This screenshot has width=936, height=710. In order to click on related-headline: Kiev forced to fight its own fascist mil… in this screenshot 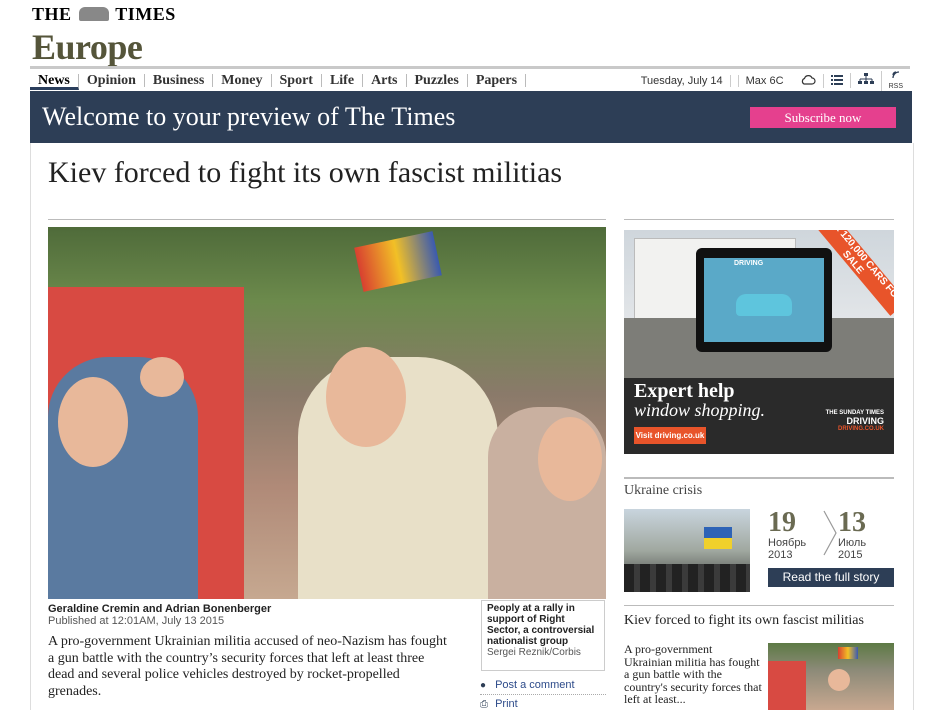, I will do `click(744, 621)`.